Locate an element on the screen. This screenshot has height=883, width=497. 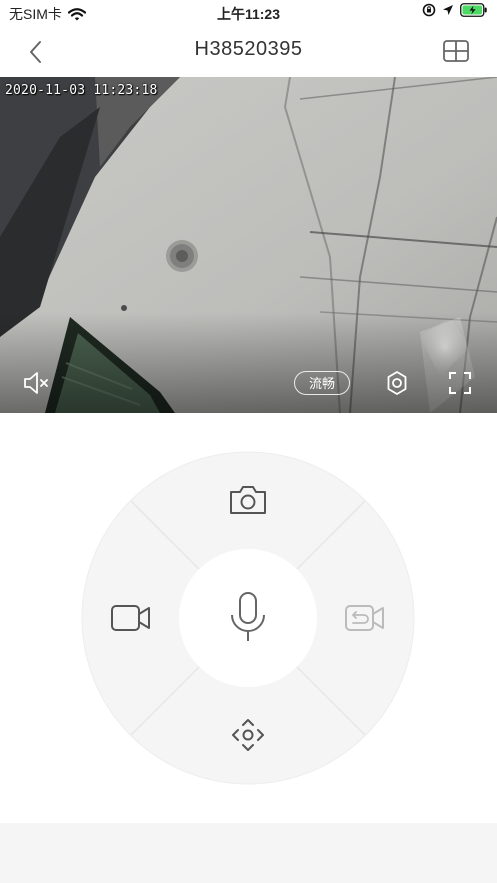
nav-bar: H38520395 is located at coordinates (248, 51).